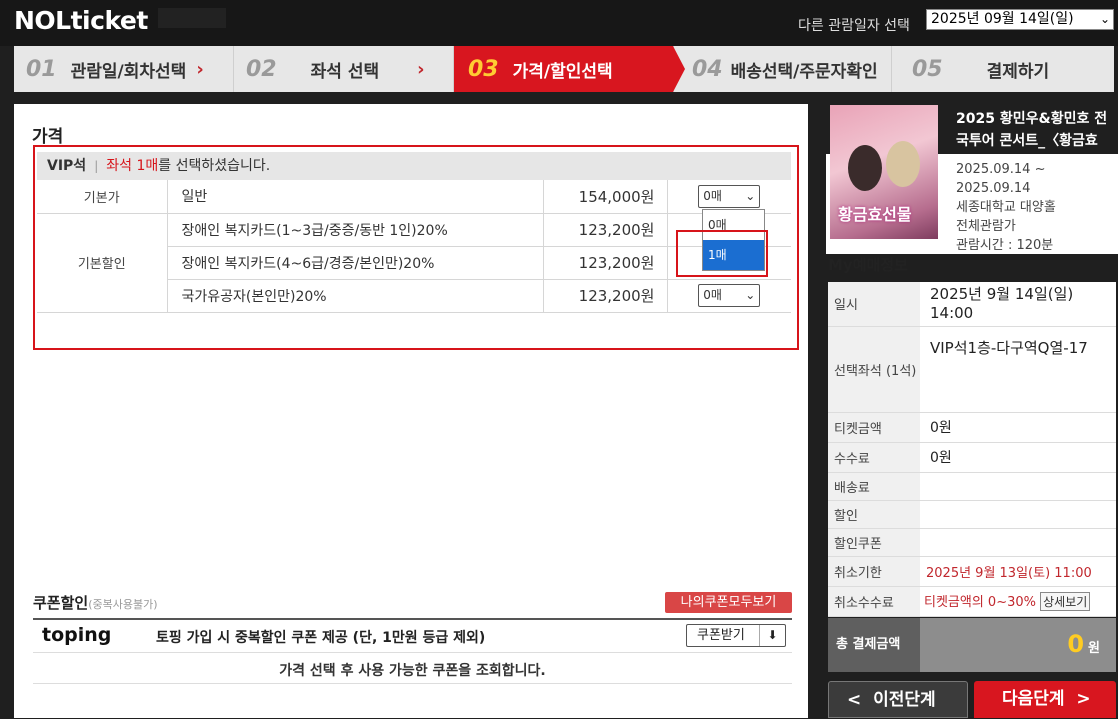  I want to click on step-5-label: 결제하기, so click(1018, 71).